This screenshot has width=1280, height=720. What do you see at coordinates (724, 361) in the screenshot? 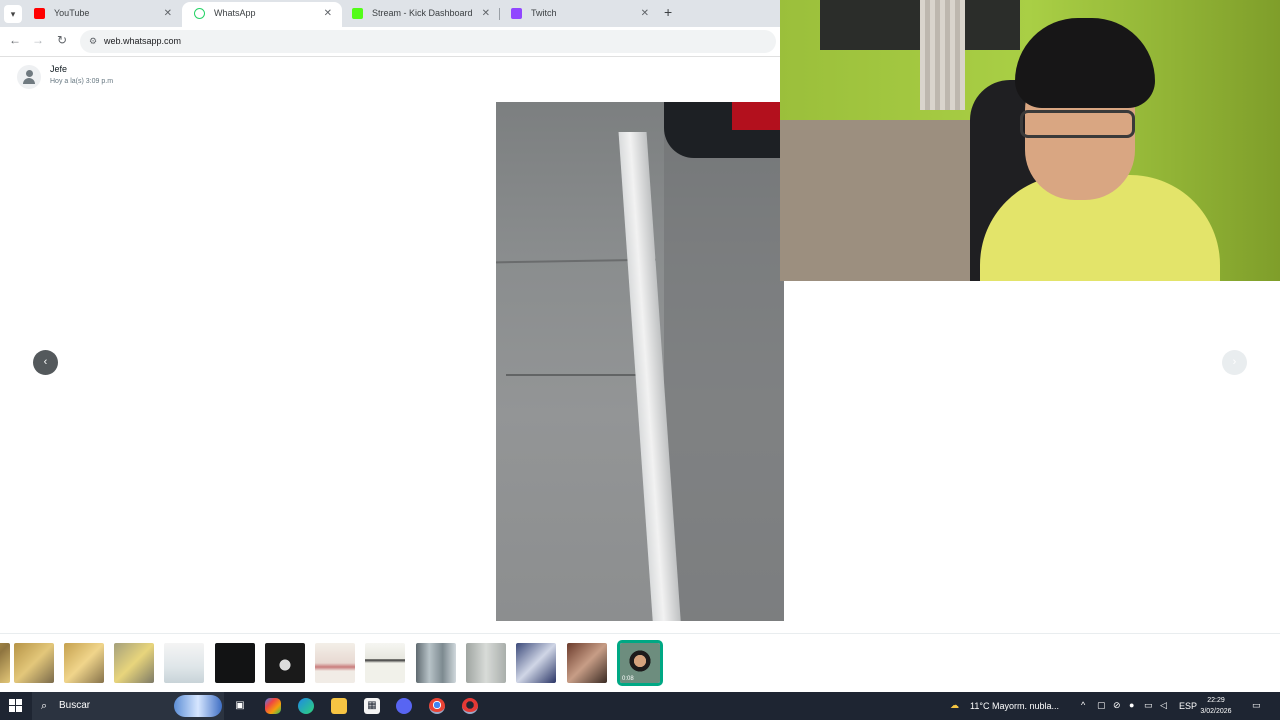
I see `photo-street` at bounding box center [724, 361].